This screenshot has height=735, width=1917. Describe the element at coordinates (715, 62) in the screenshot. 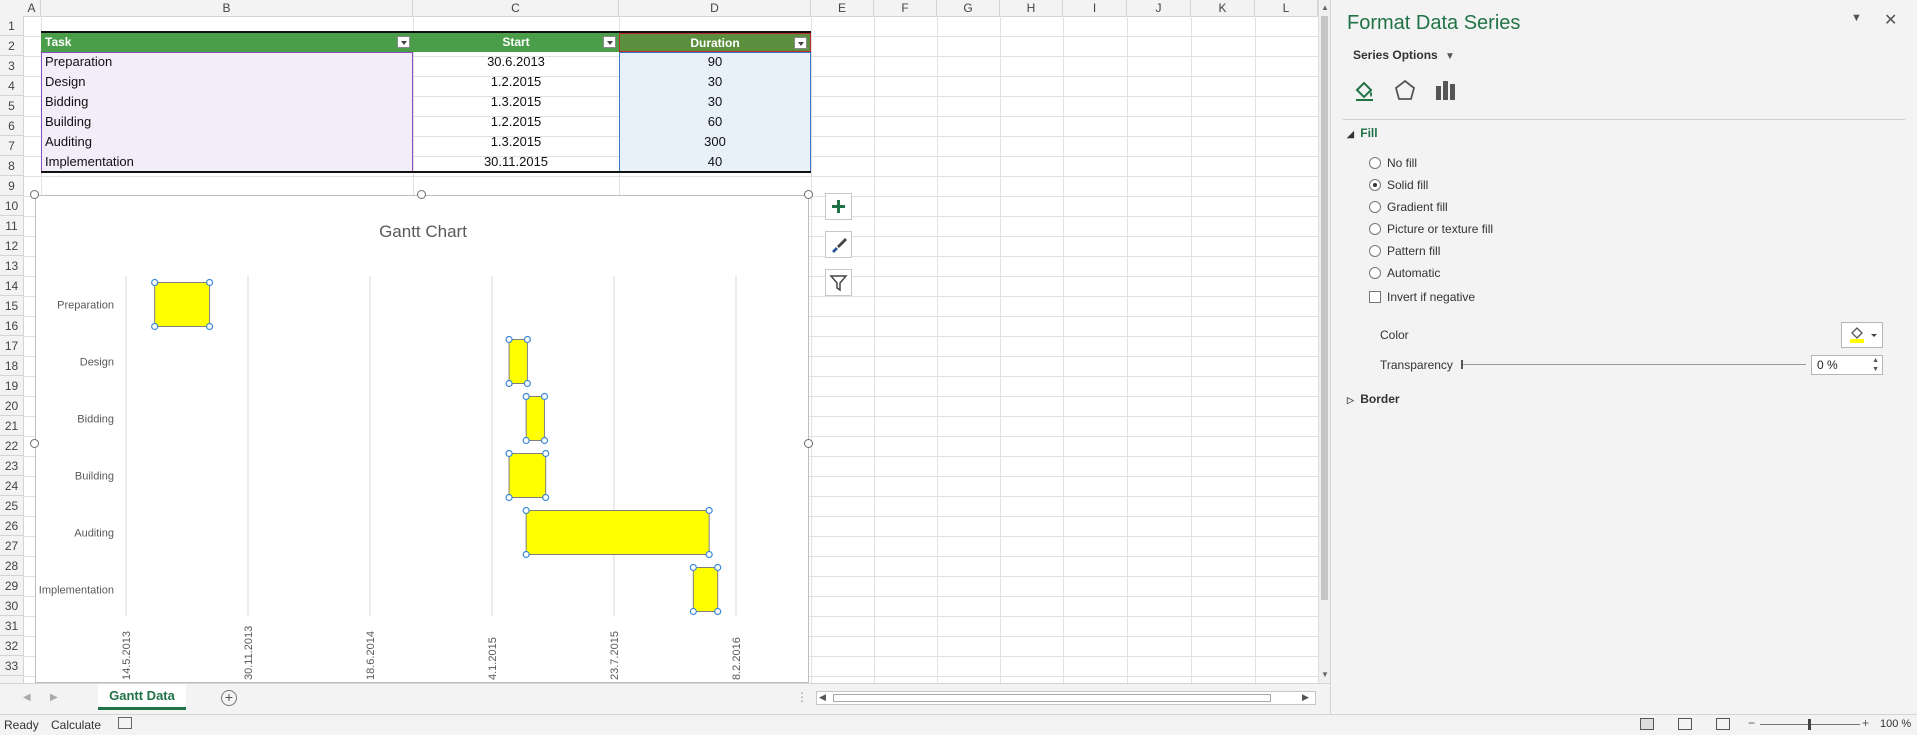

I see `cell-duration: 90` at that location.